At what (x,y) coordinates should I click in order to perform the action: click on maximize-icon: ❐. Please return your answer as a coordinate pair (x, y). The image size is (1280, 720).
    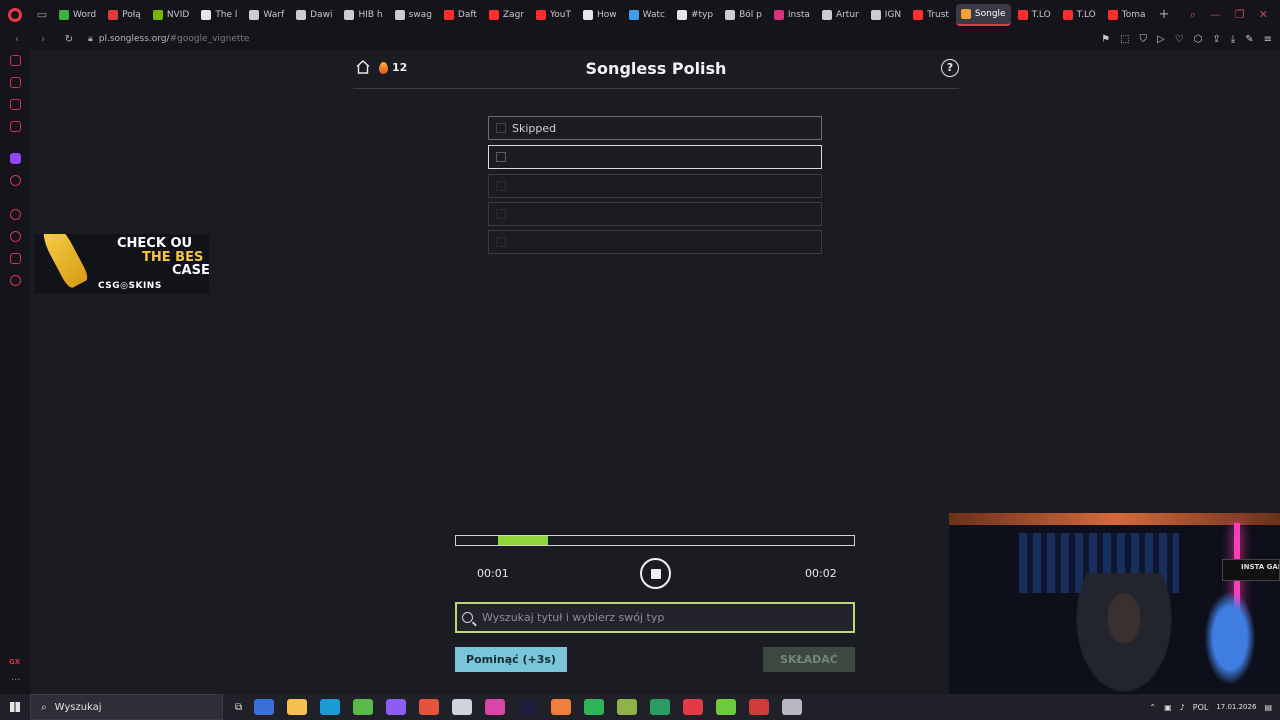
    Looking at the image, I should click on (1240, 14).